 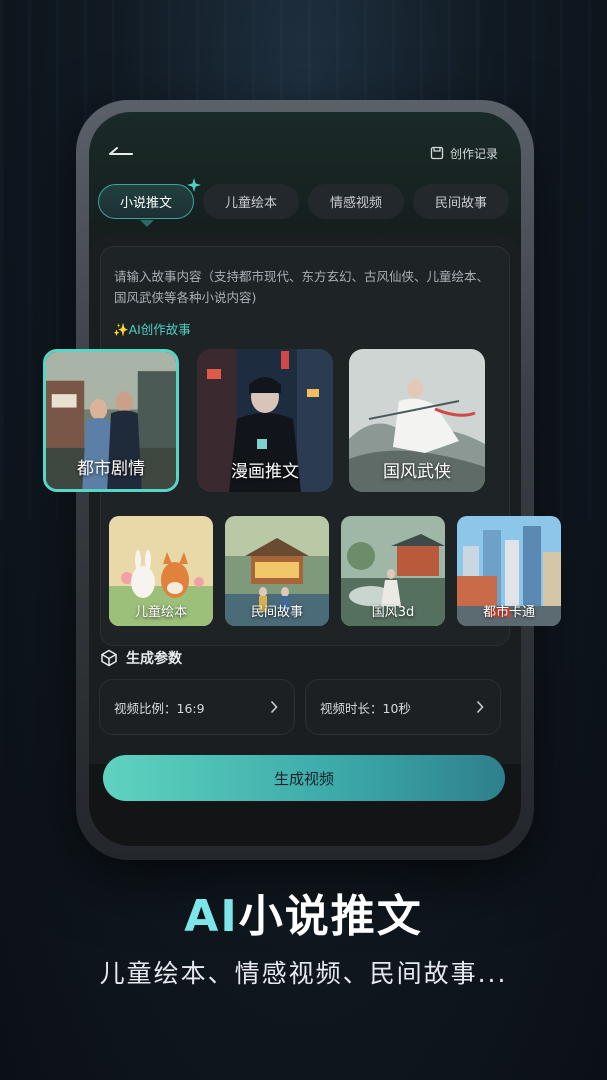 I want to click on tab-novel: 小说推文, so click(x=149, y=198).